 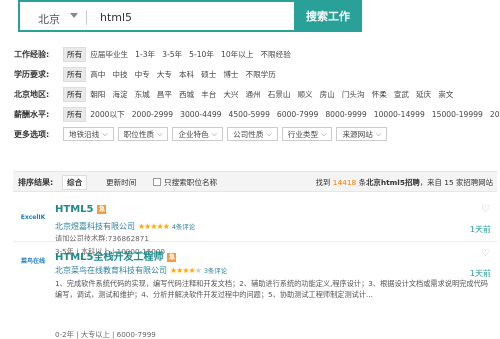 I want to click on filter-option: 西城, so click(x=186, y=94).